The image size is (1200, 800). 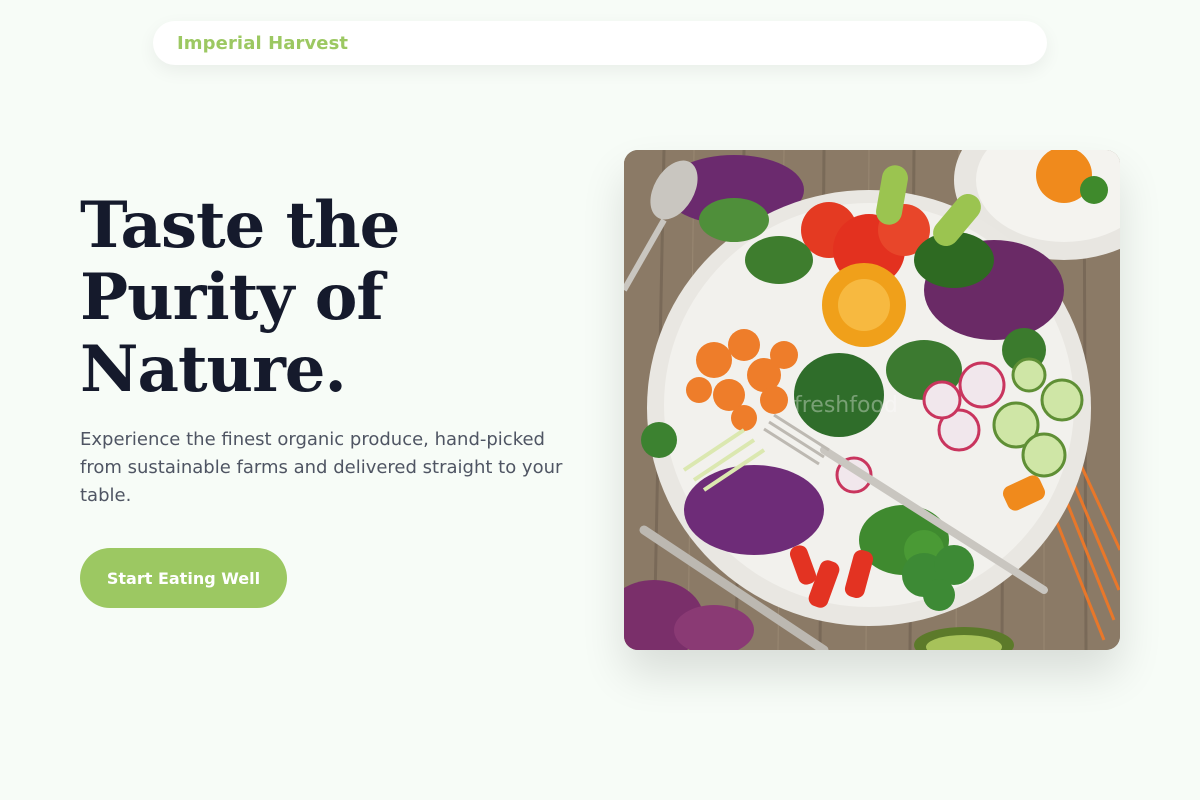 I want to click on headline-line-2: Purity of, so click(x=232, y=297).